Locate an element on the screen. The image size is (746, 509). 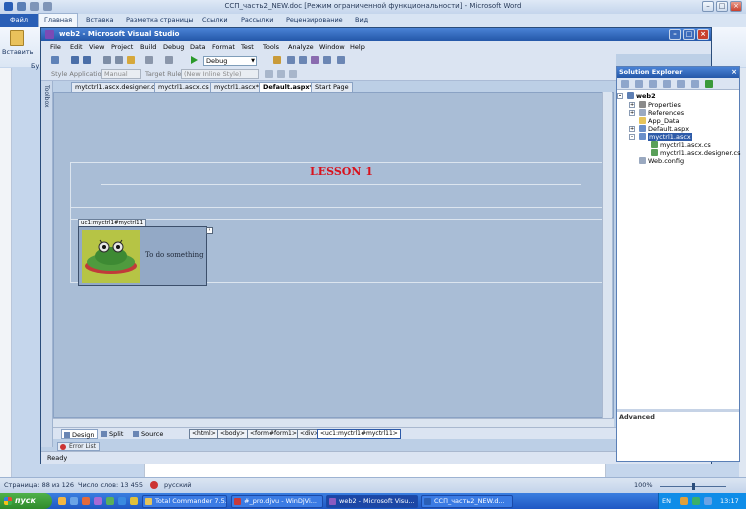
tree-item-properties: + Properties is located at coordinates (655, 105).